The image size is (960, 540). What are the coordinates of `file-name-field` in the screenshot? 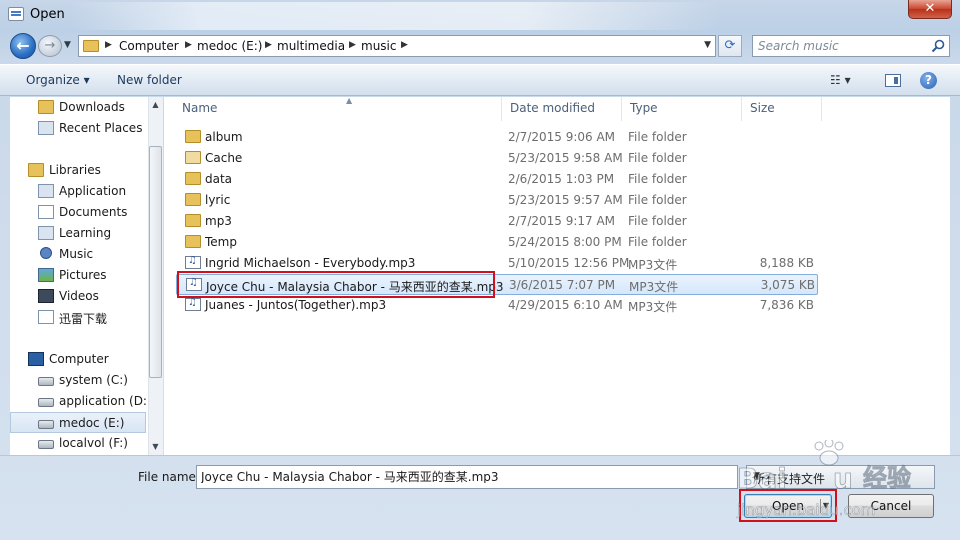 It's located at (467, 477).